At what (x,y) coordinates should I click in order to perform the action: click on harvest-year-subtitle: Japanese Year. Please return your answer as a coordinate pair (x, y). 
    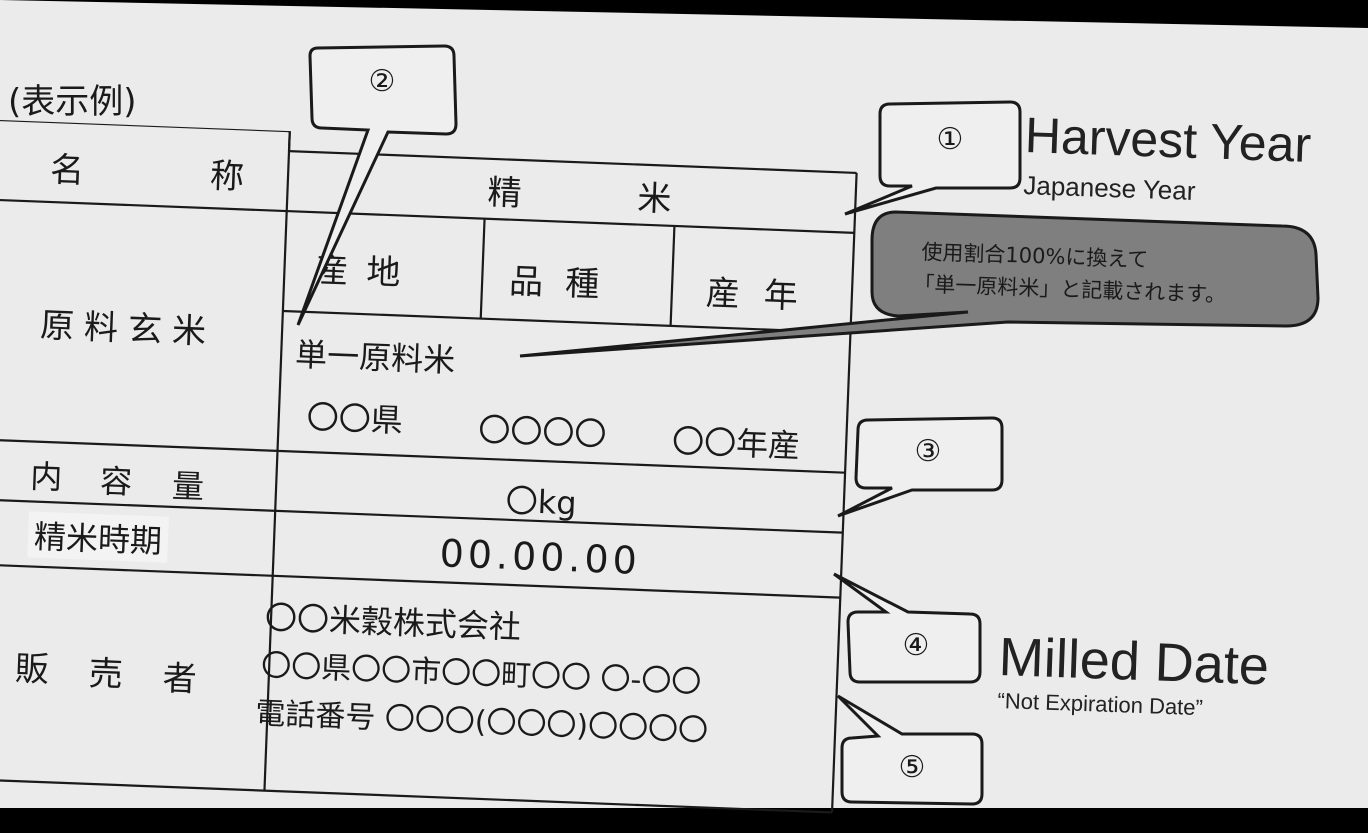
    Looking at the image, I should click on (1109, 188).